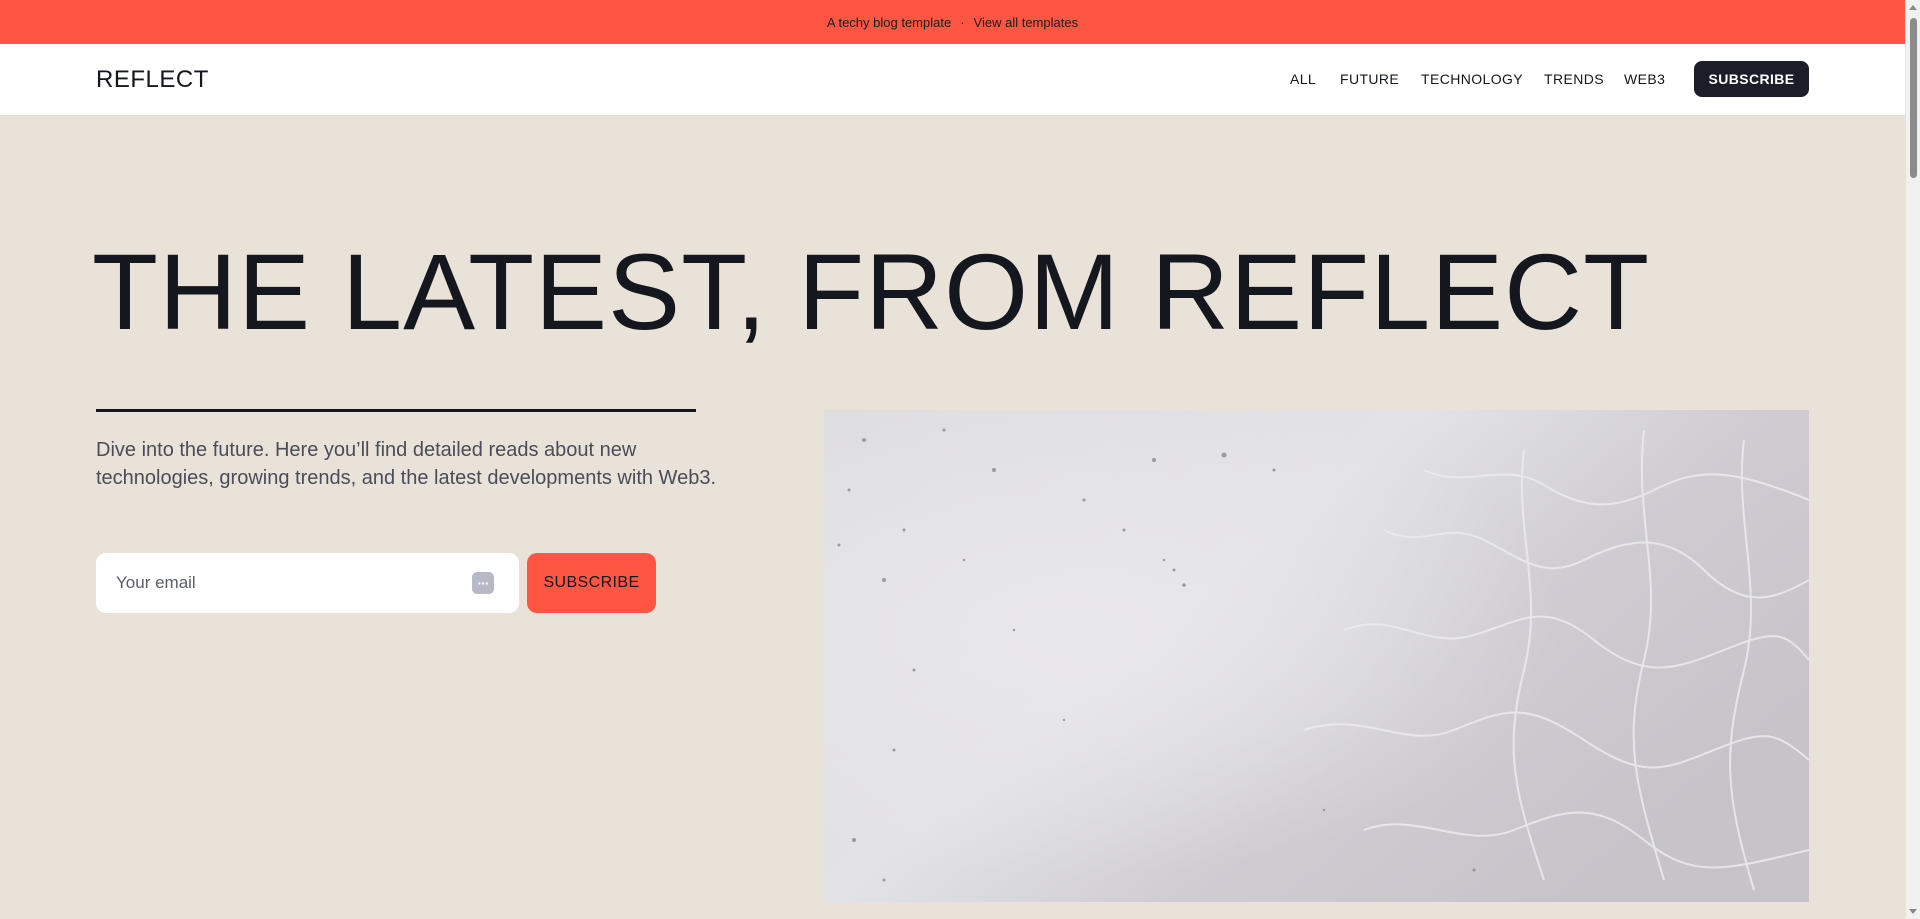 The height and width of the screenshot is (919, 1920). Describe the element at coordinates (1472, 79) in the screenshot. I see `nav-technology: TECHNOLOGY` at that location.